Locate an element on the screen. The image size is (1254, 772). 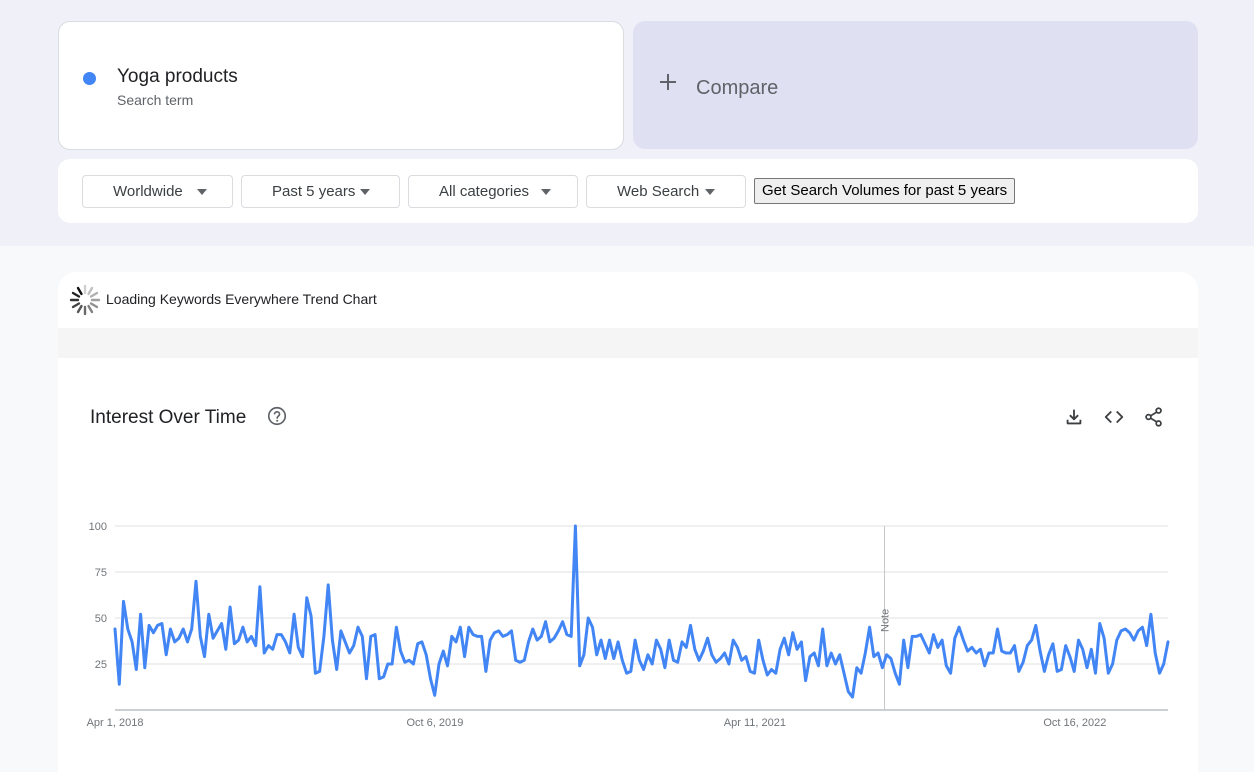
category-dropdown: All categories is located at coordinates (493, 191).